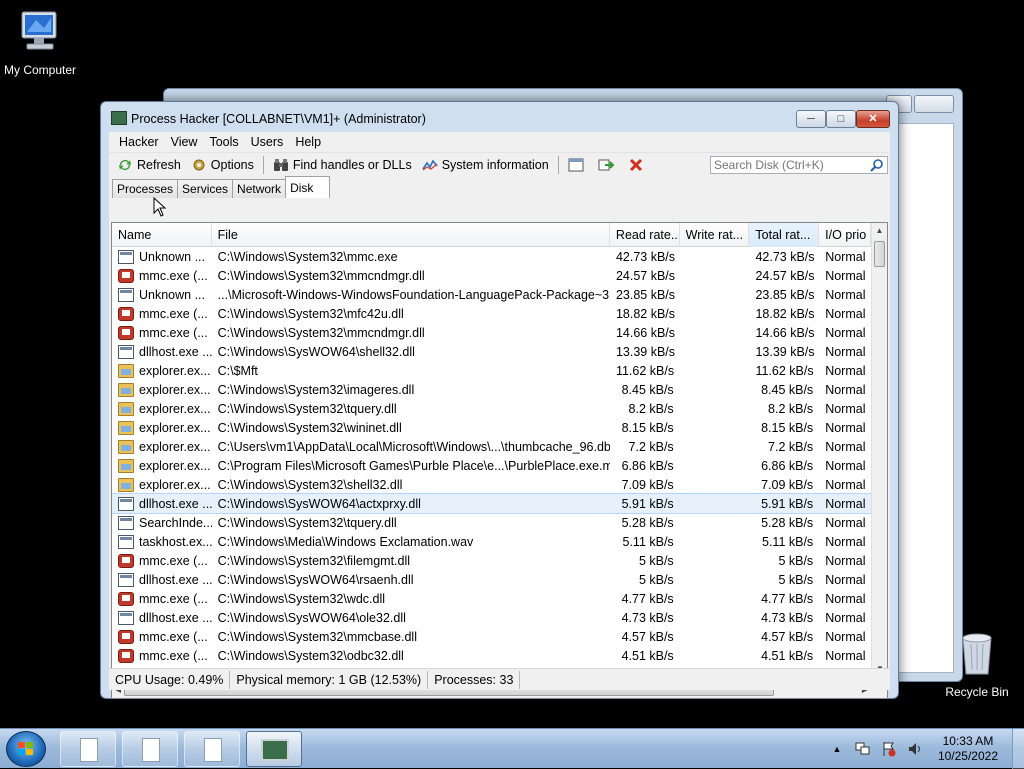 This screenshot has height=769, width=1024. Describe the element at coordinates (789, 164) in the screenshot. I see `search-disk-input` at that location.